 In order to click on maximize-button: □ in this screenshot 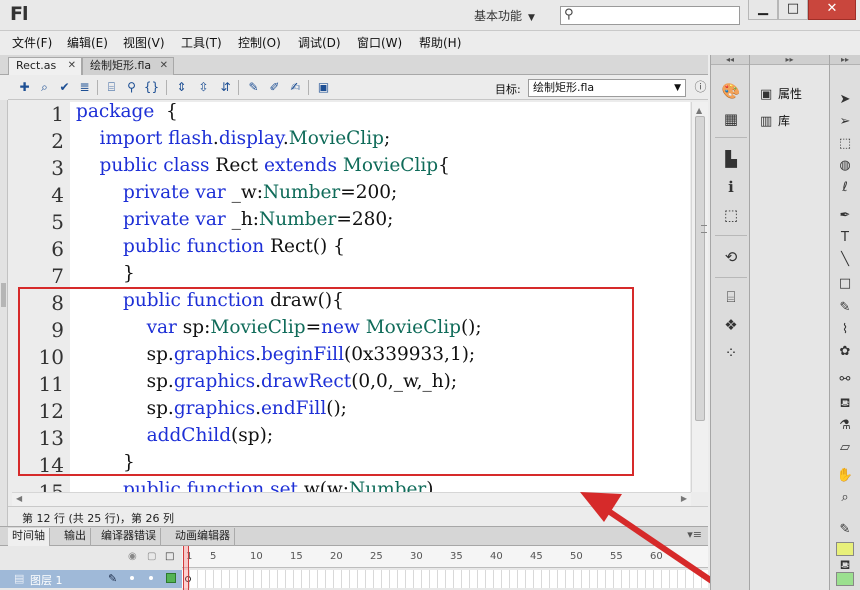, I will do `click(793, 10)`.